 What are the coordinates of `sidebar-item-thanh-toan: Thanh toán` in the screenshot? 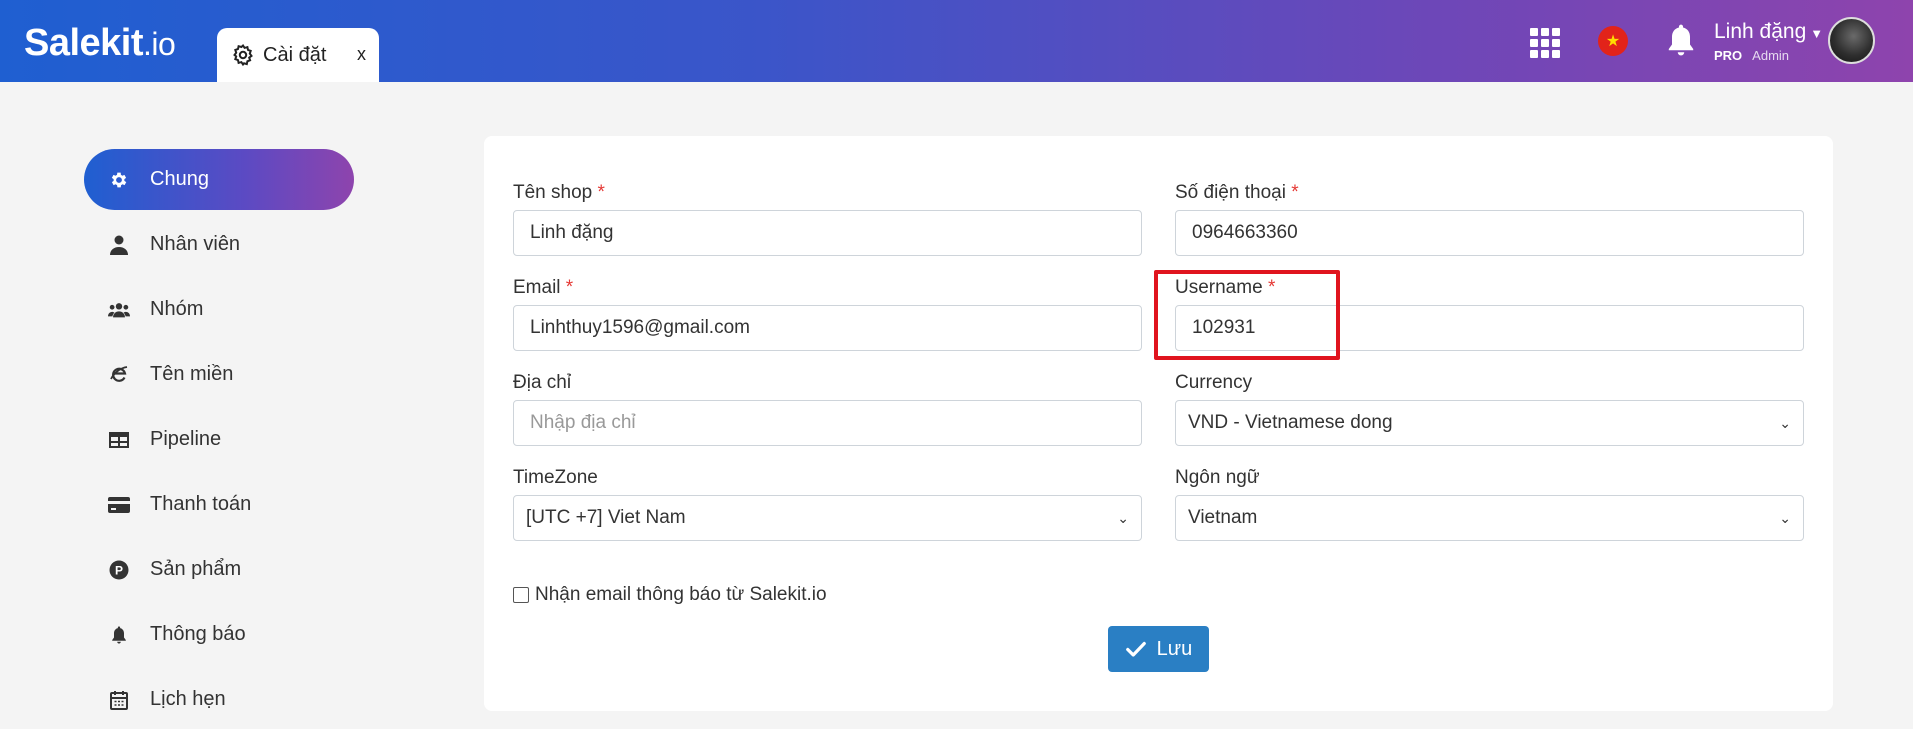 It's located at (219, 504).